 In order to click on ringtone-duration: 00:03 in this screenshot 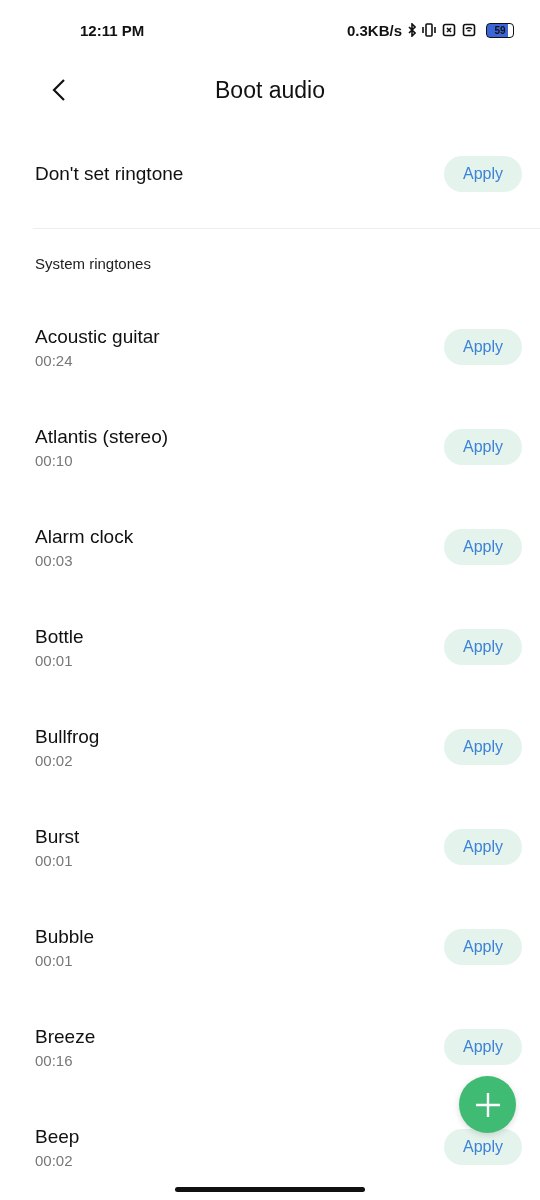, I will do `click(54, 560)`.